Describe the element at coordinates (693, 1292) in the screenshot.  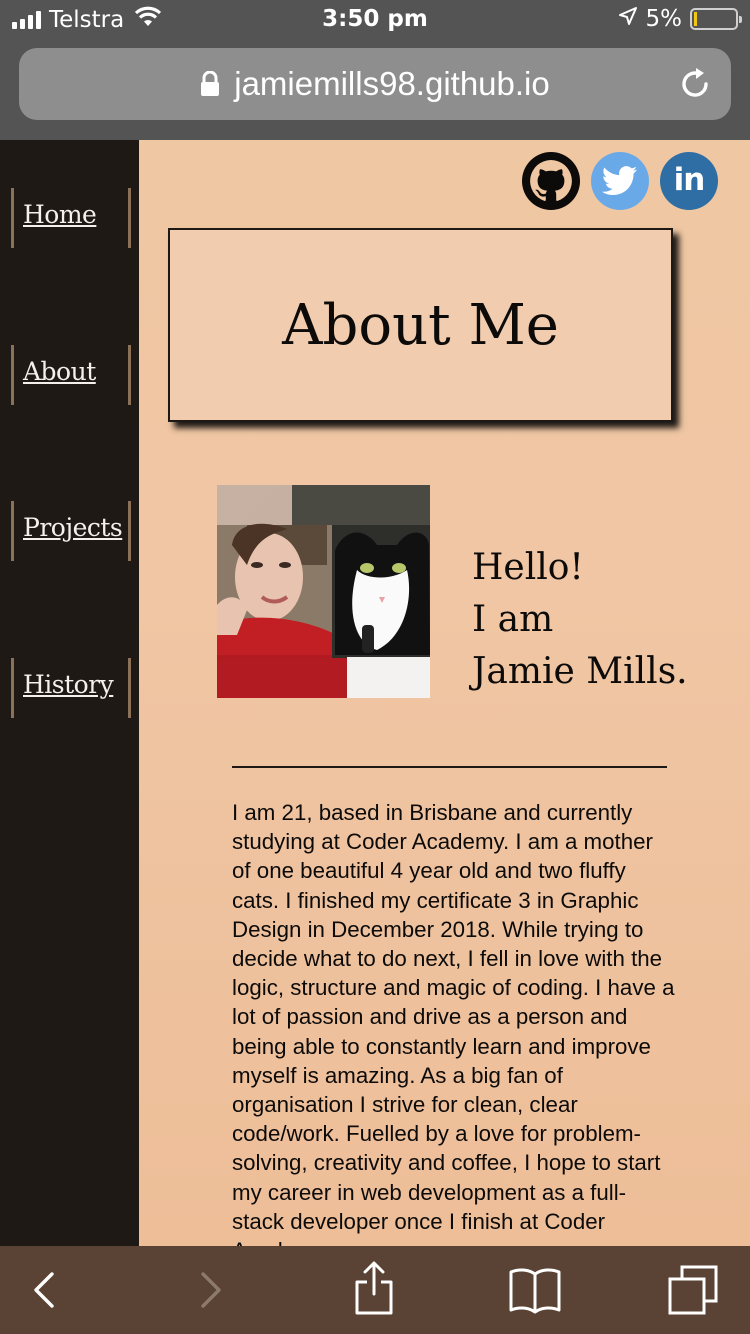
I see `tabs-icon` at that location.